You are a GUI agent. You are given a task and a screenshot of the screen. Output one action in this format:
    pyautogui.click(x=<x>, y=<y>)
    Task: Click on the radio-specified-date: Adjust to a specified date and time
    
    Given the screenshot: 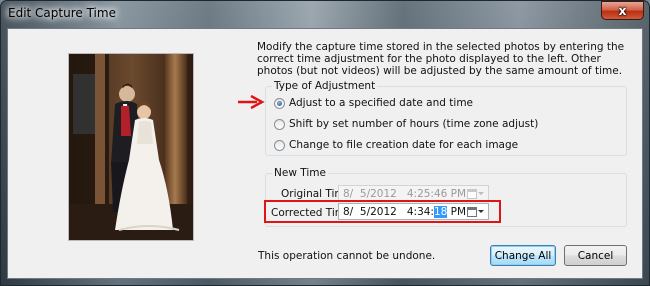 What is the action you would take?
    pyautogui.click(x=373, y=103)
    